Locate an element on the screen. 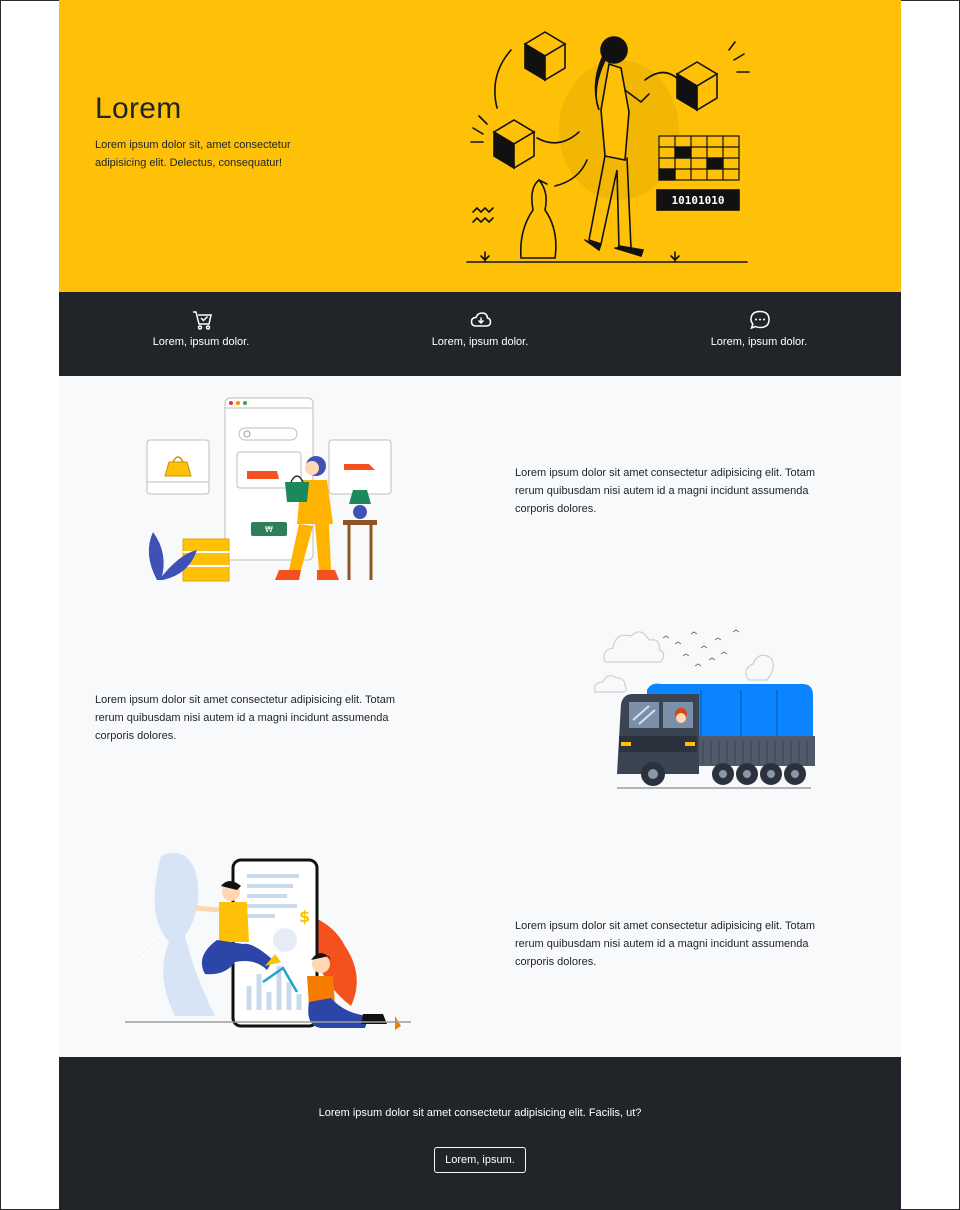 This screenshot has width=960, height=1210. cube-top is located at coordinates (545, 56).